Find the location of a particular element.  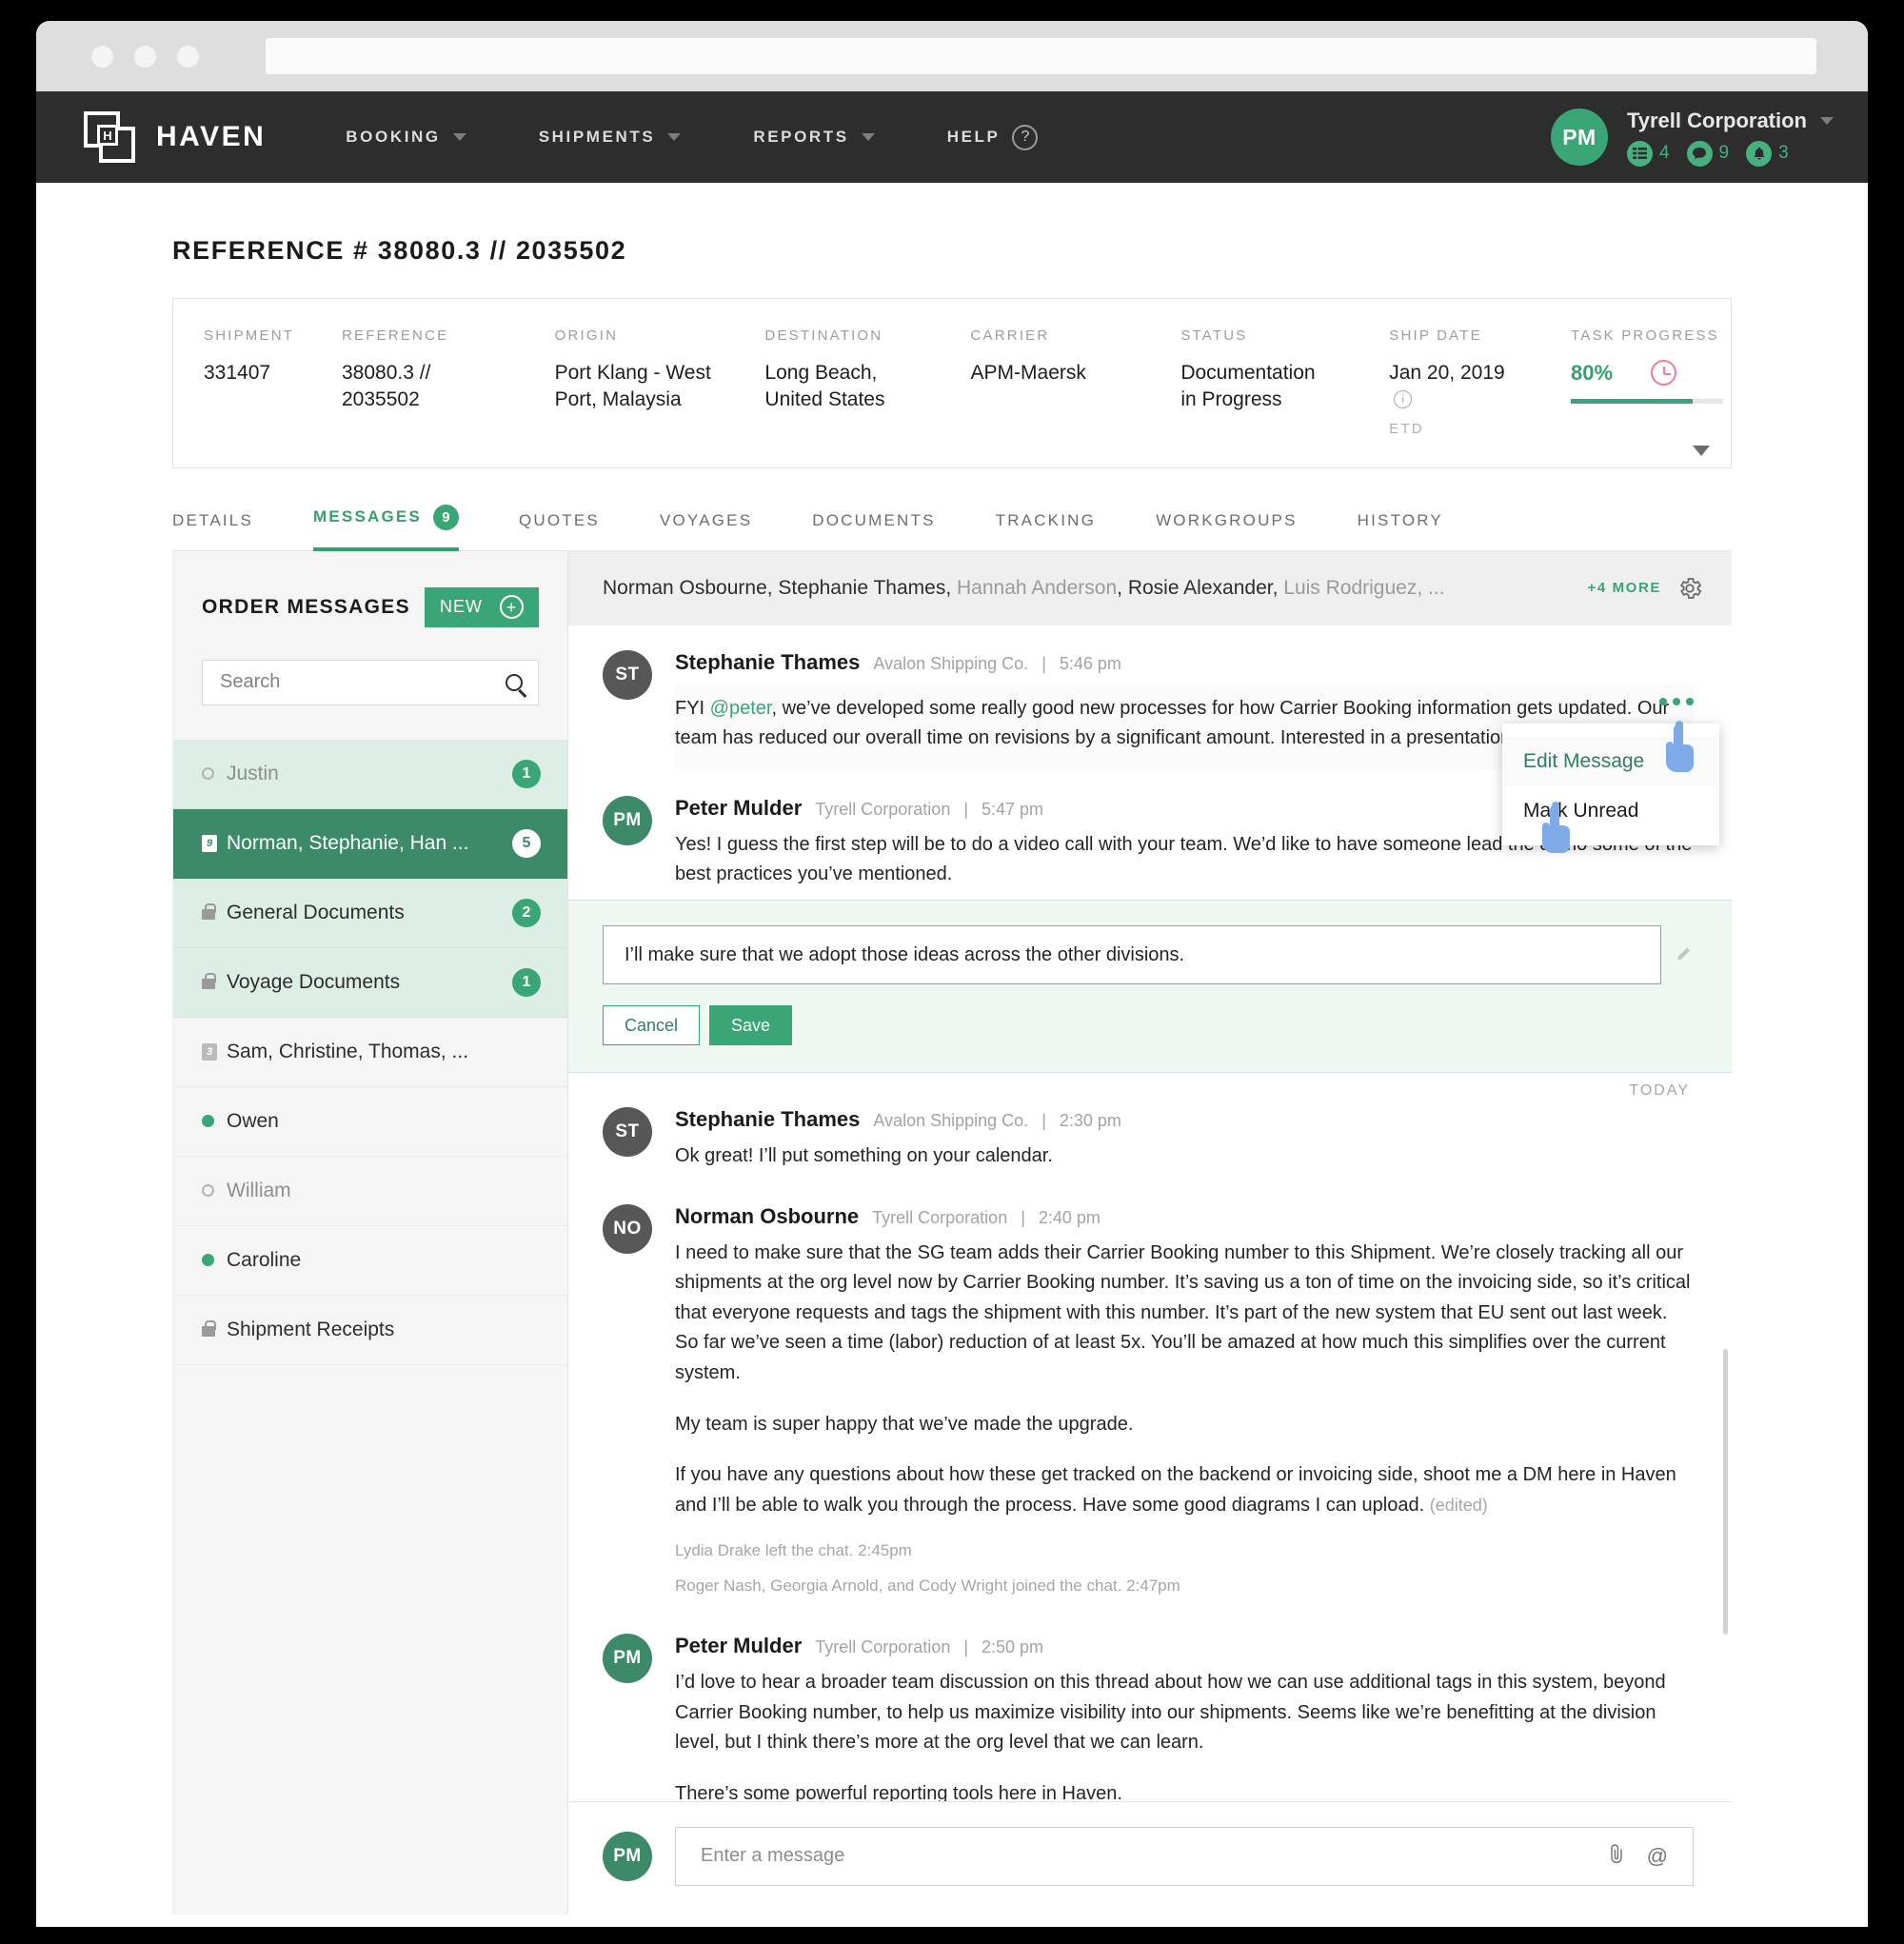

date-divider-label: TODAY is located at coordinates (1659, 1091).